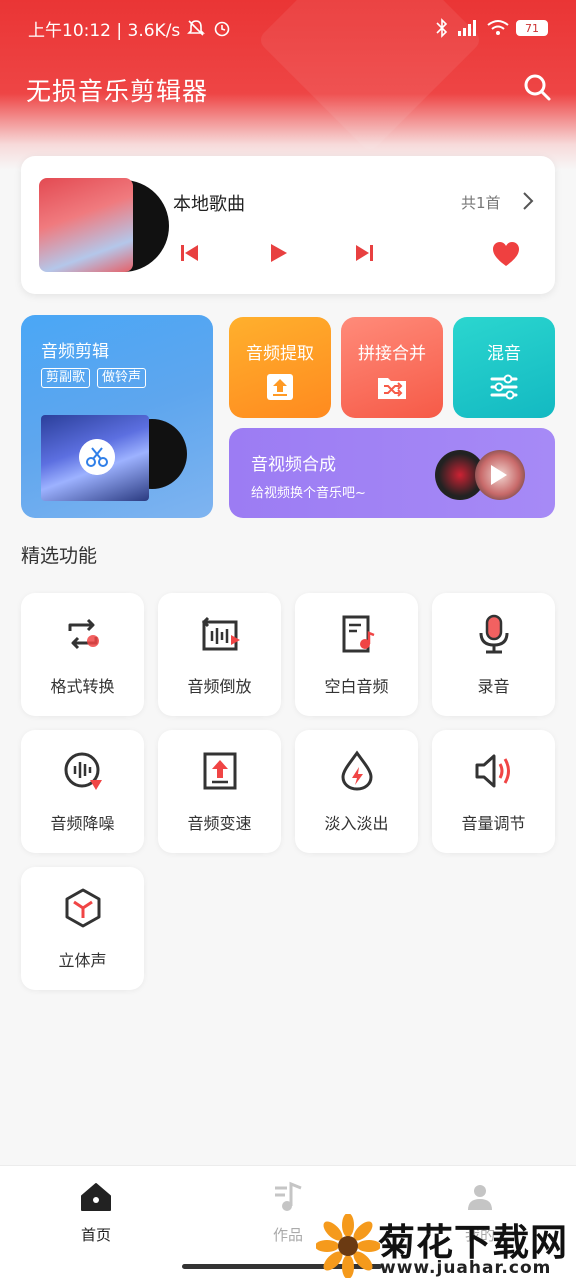 The image size is (576, 1280). Describe the element at coordinates (493, 686) in the screenshot. I see `feature-label: 录音` at that location.